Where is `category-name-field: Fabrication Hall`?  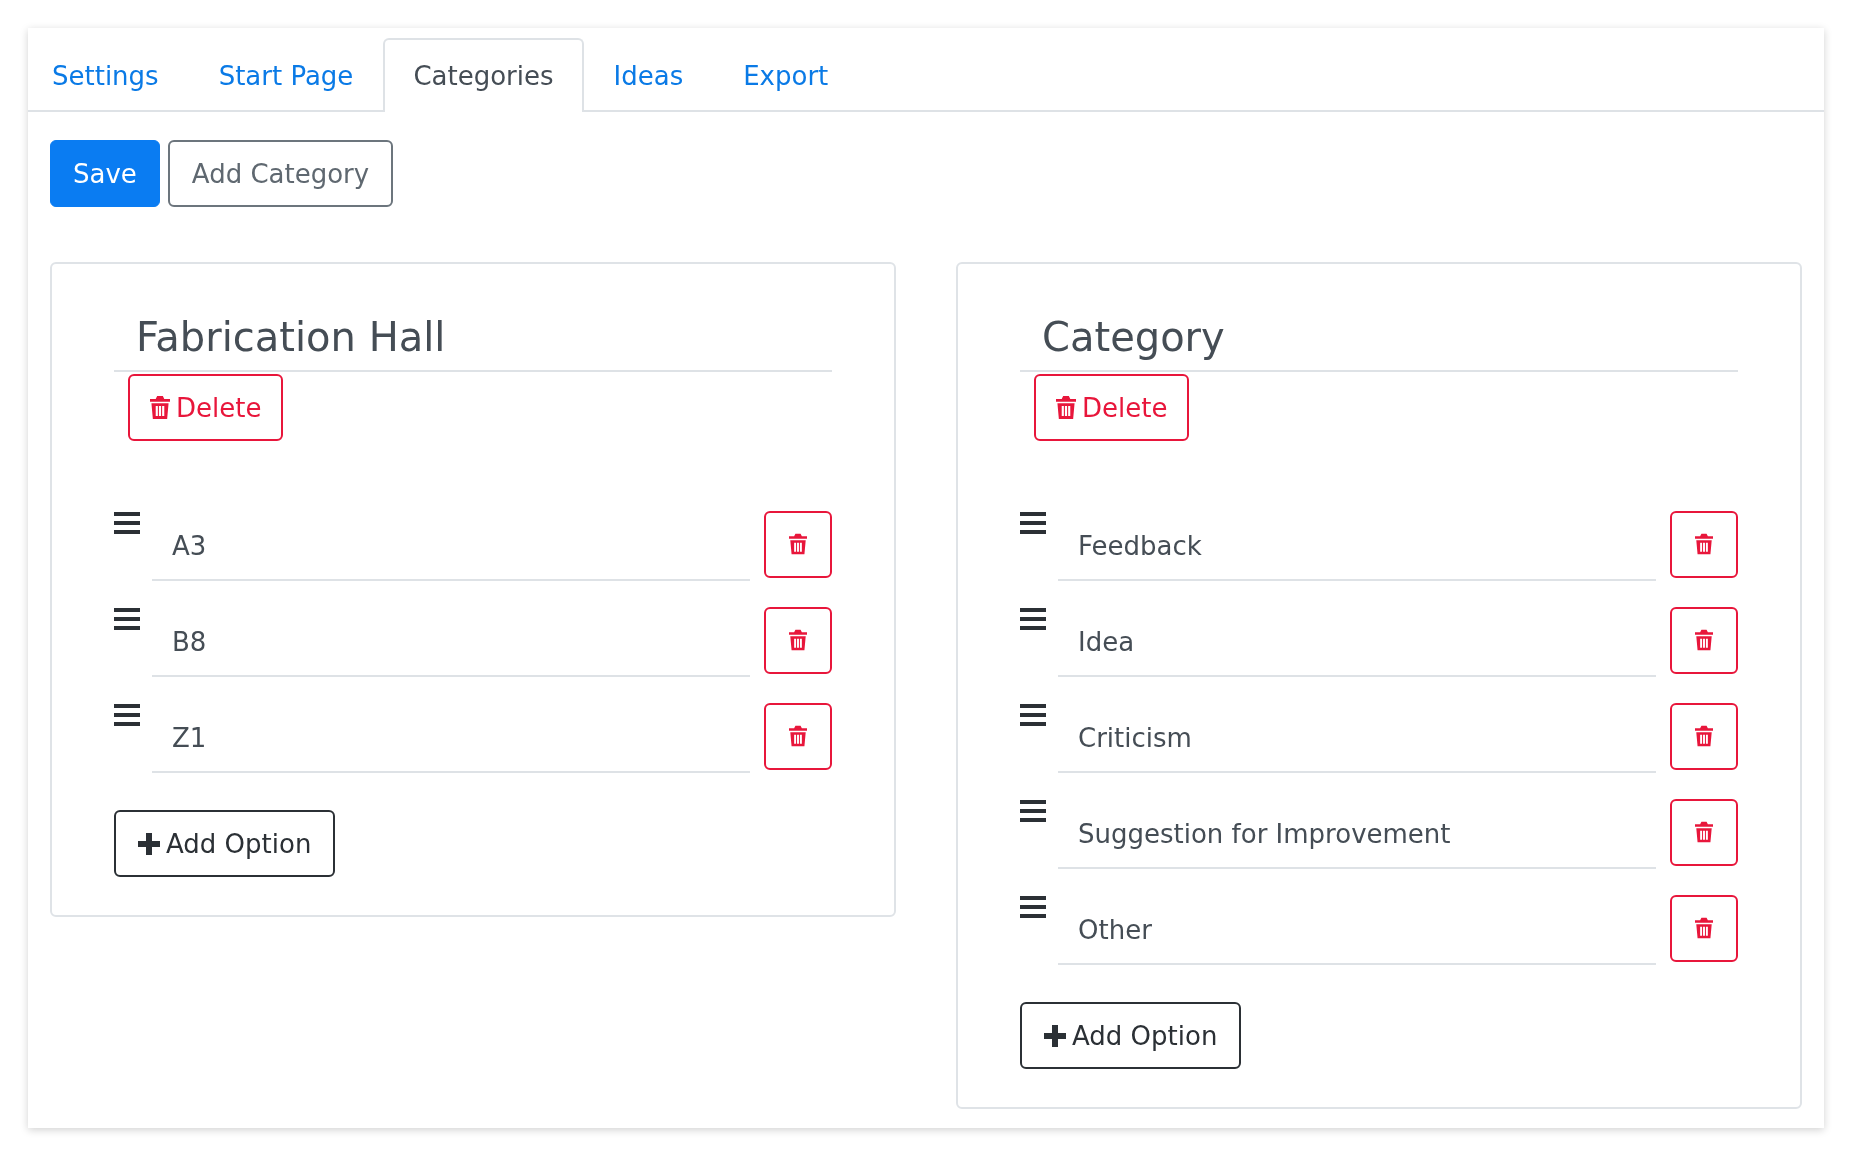 category-name-field: Fabrication Hall is located at coordinates (473, 343).